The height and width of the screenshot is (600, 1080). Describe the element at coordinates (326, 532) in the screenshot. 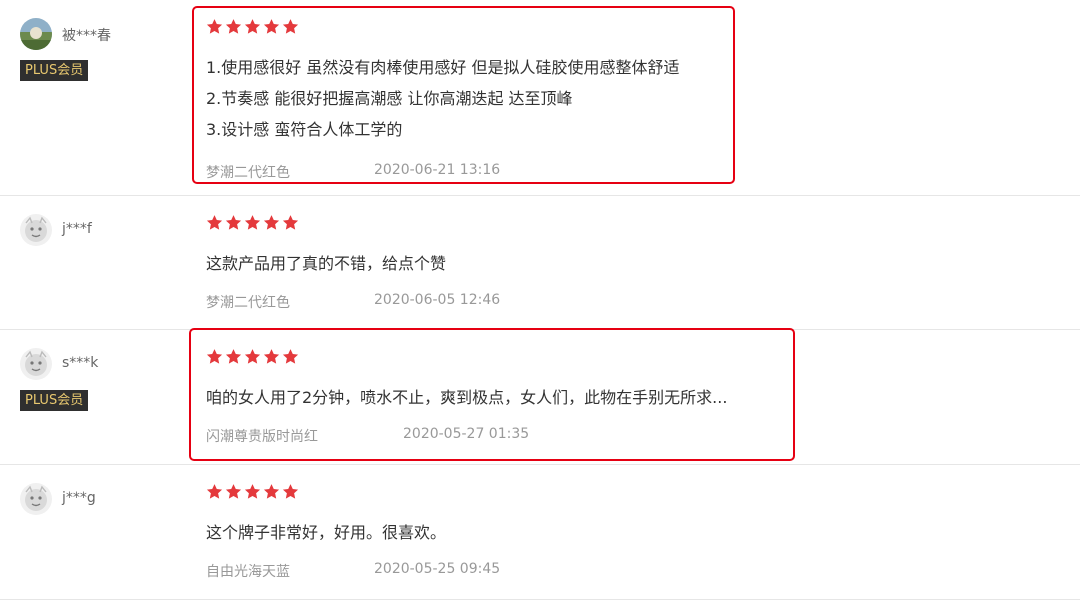

I see `review-text-line: 这个牌子非常好，好用。很喜欢。` at that location.